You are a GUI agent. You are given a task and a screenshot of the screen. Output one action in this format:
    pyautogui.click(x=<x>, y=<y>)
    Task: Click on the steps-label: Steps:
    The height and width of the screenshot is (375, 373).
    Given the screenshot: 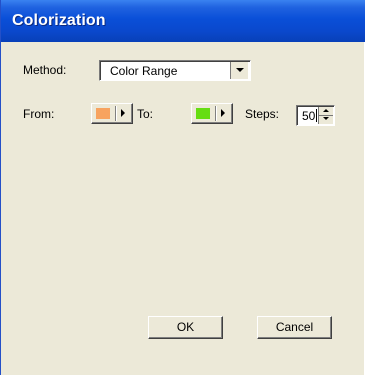 What is the action you would take?
    pyautogui.click(x=262, y=114)
    